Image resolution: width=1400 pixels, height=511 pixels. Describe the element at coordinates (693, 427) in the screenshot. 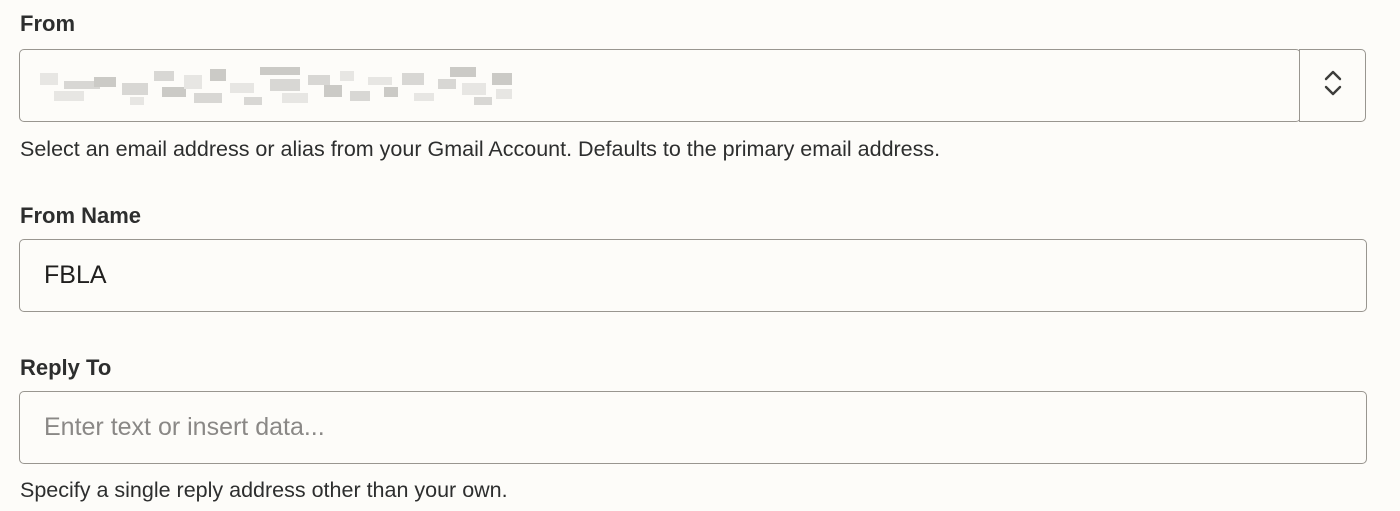

I see `reply-to-input` at that location.